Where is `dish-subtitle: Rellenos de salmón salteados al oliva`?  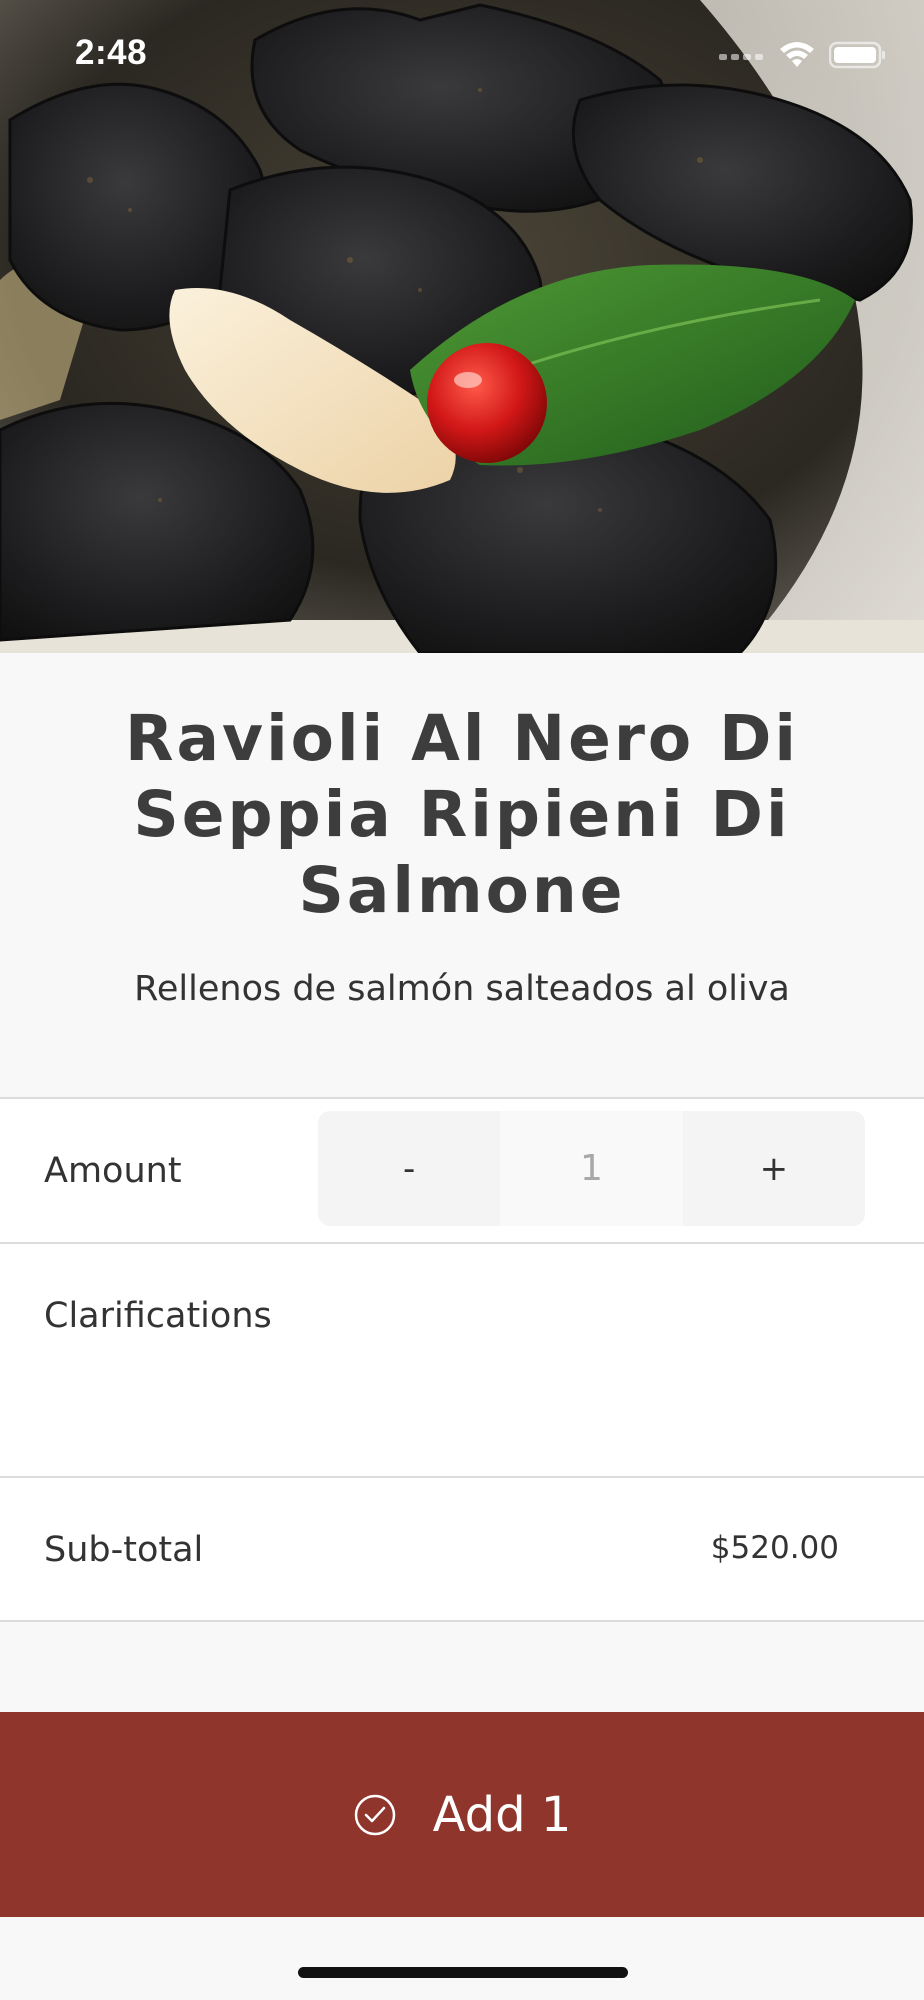 dish-subtitle: Rellenos de salmón salteados al oliva is located at coordinates (462, 989).